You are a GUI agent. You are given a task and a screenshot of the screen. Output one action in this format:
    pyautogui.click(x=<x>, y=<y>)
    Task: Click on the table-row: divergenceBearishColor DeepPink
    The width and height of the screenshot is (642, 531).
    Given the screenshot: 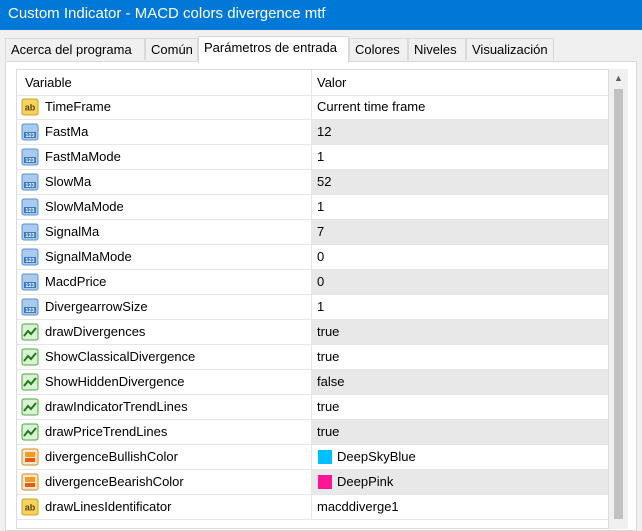 What is the action you would take?
    pyautogui.click(x=312, y=482)
    